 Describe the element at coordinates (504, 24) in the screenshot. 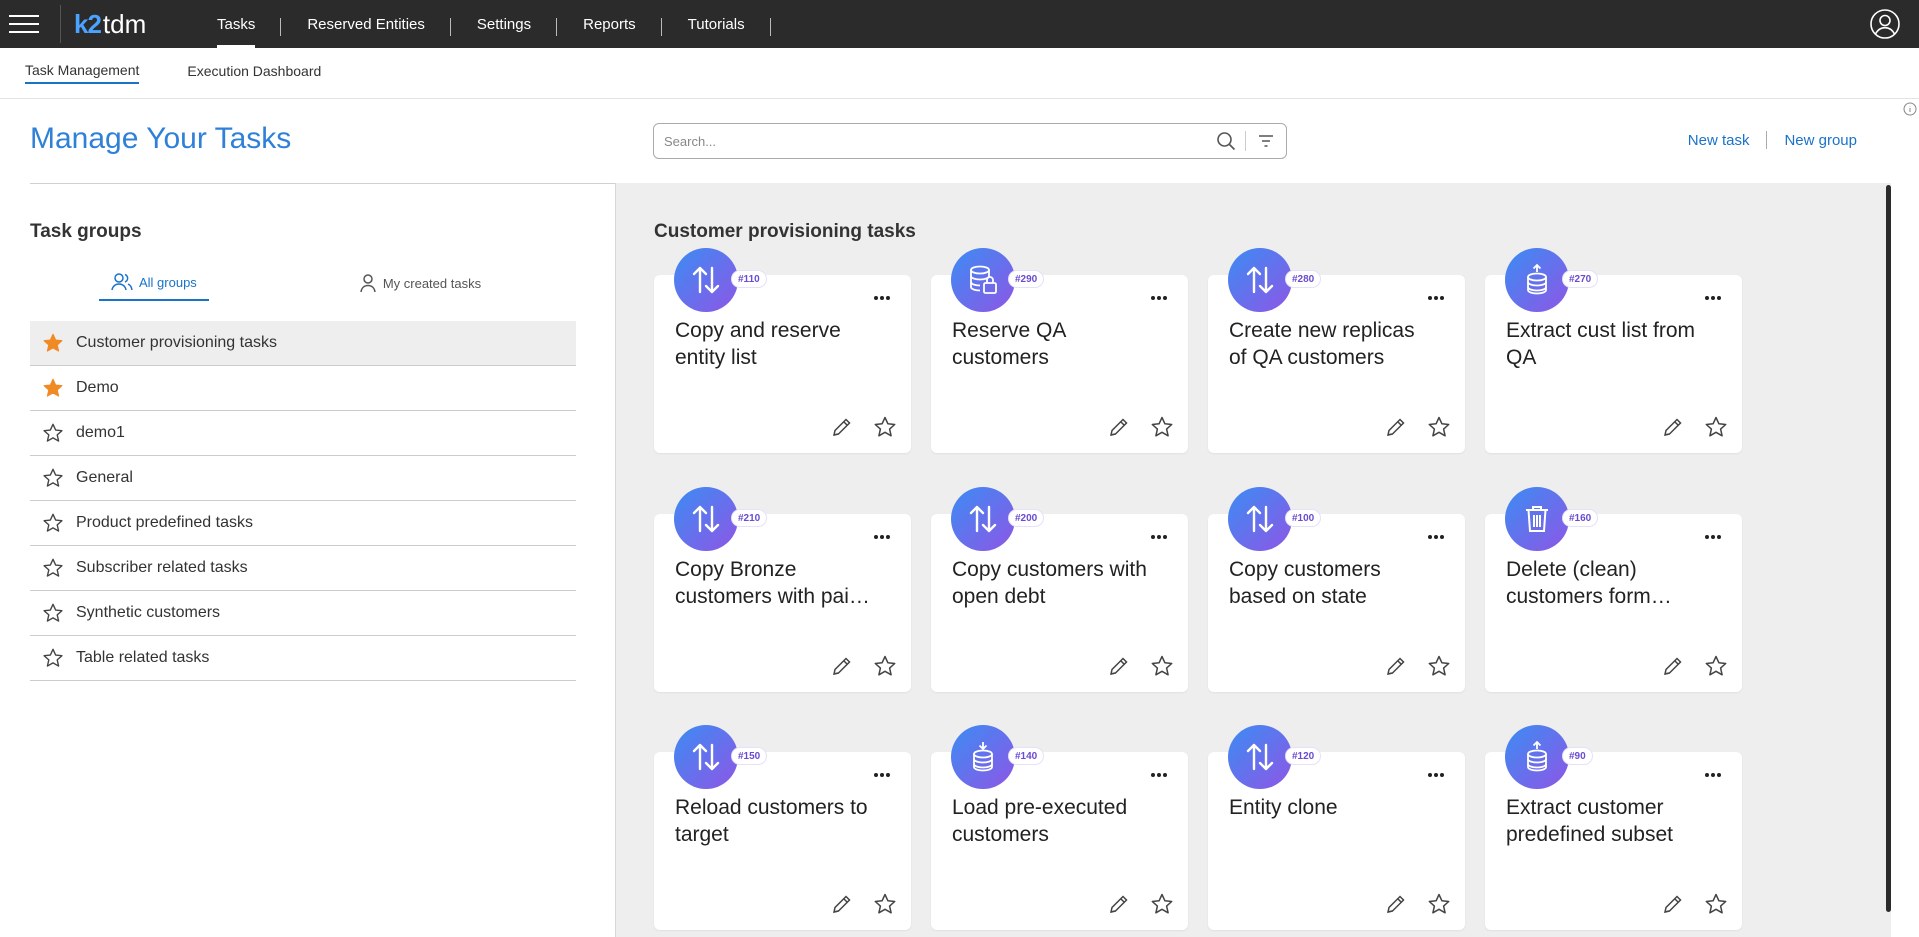

I see `nav-settings: Settings` at that location.